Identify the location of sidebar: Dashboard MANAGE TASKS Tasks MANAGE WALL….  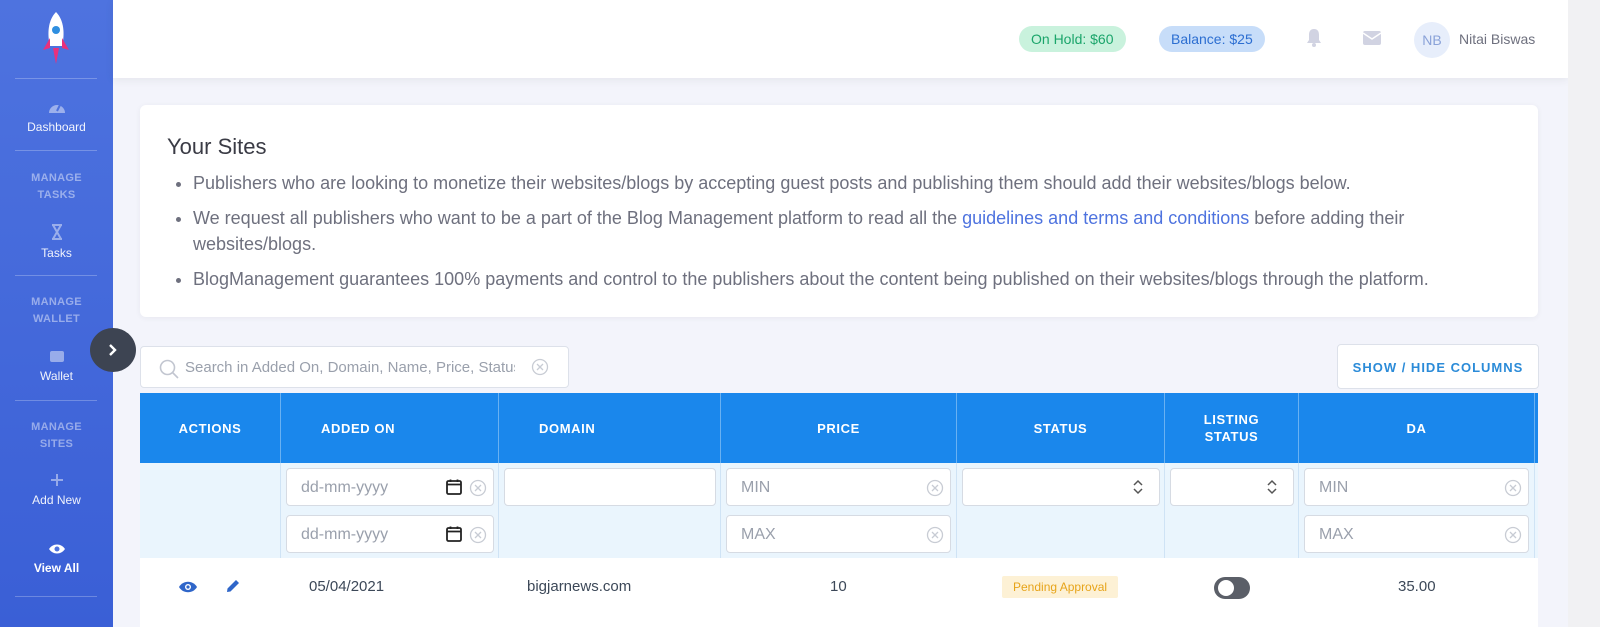
(56, 313).